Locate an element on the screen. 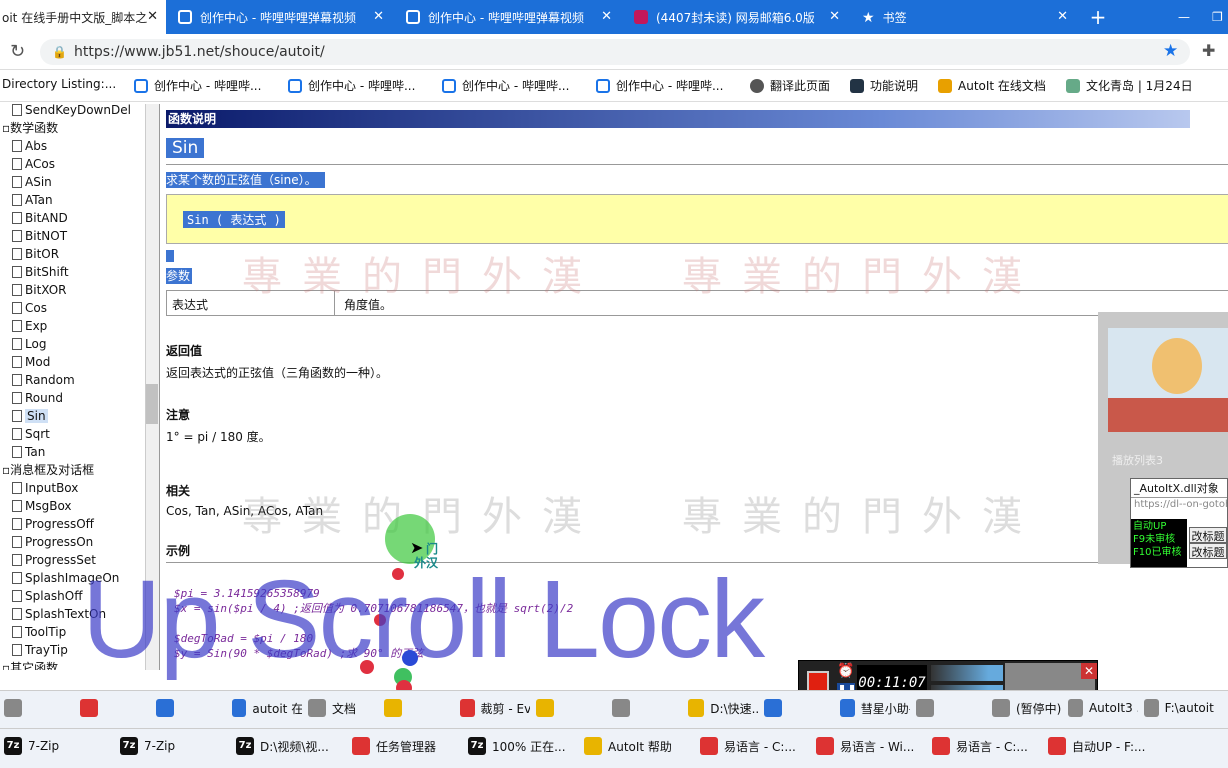 Image resolution: width=1228 pixels, height=768 pixels. new-tab-button: + is located at coordinates (1098, 17).